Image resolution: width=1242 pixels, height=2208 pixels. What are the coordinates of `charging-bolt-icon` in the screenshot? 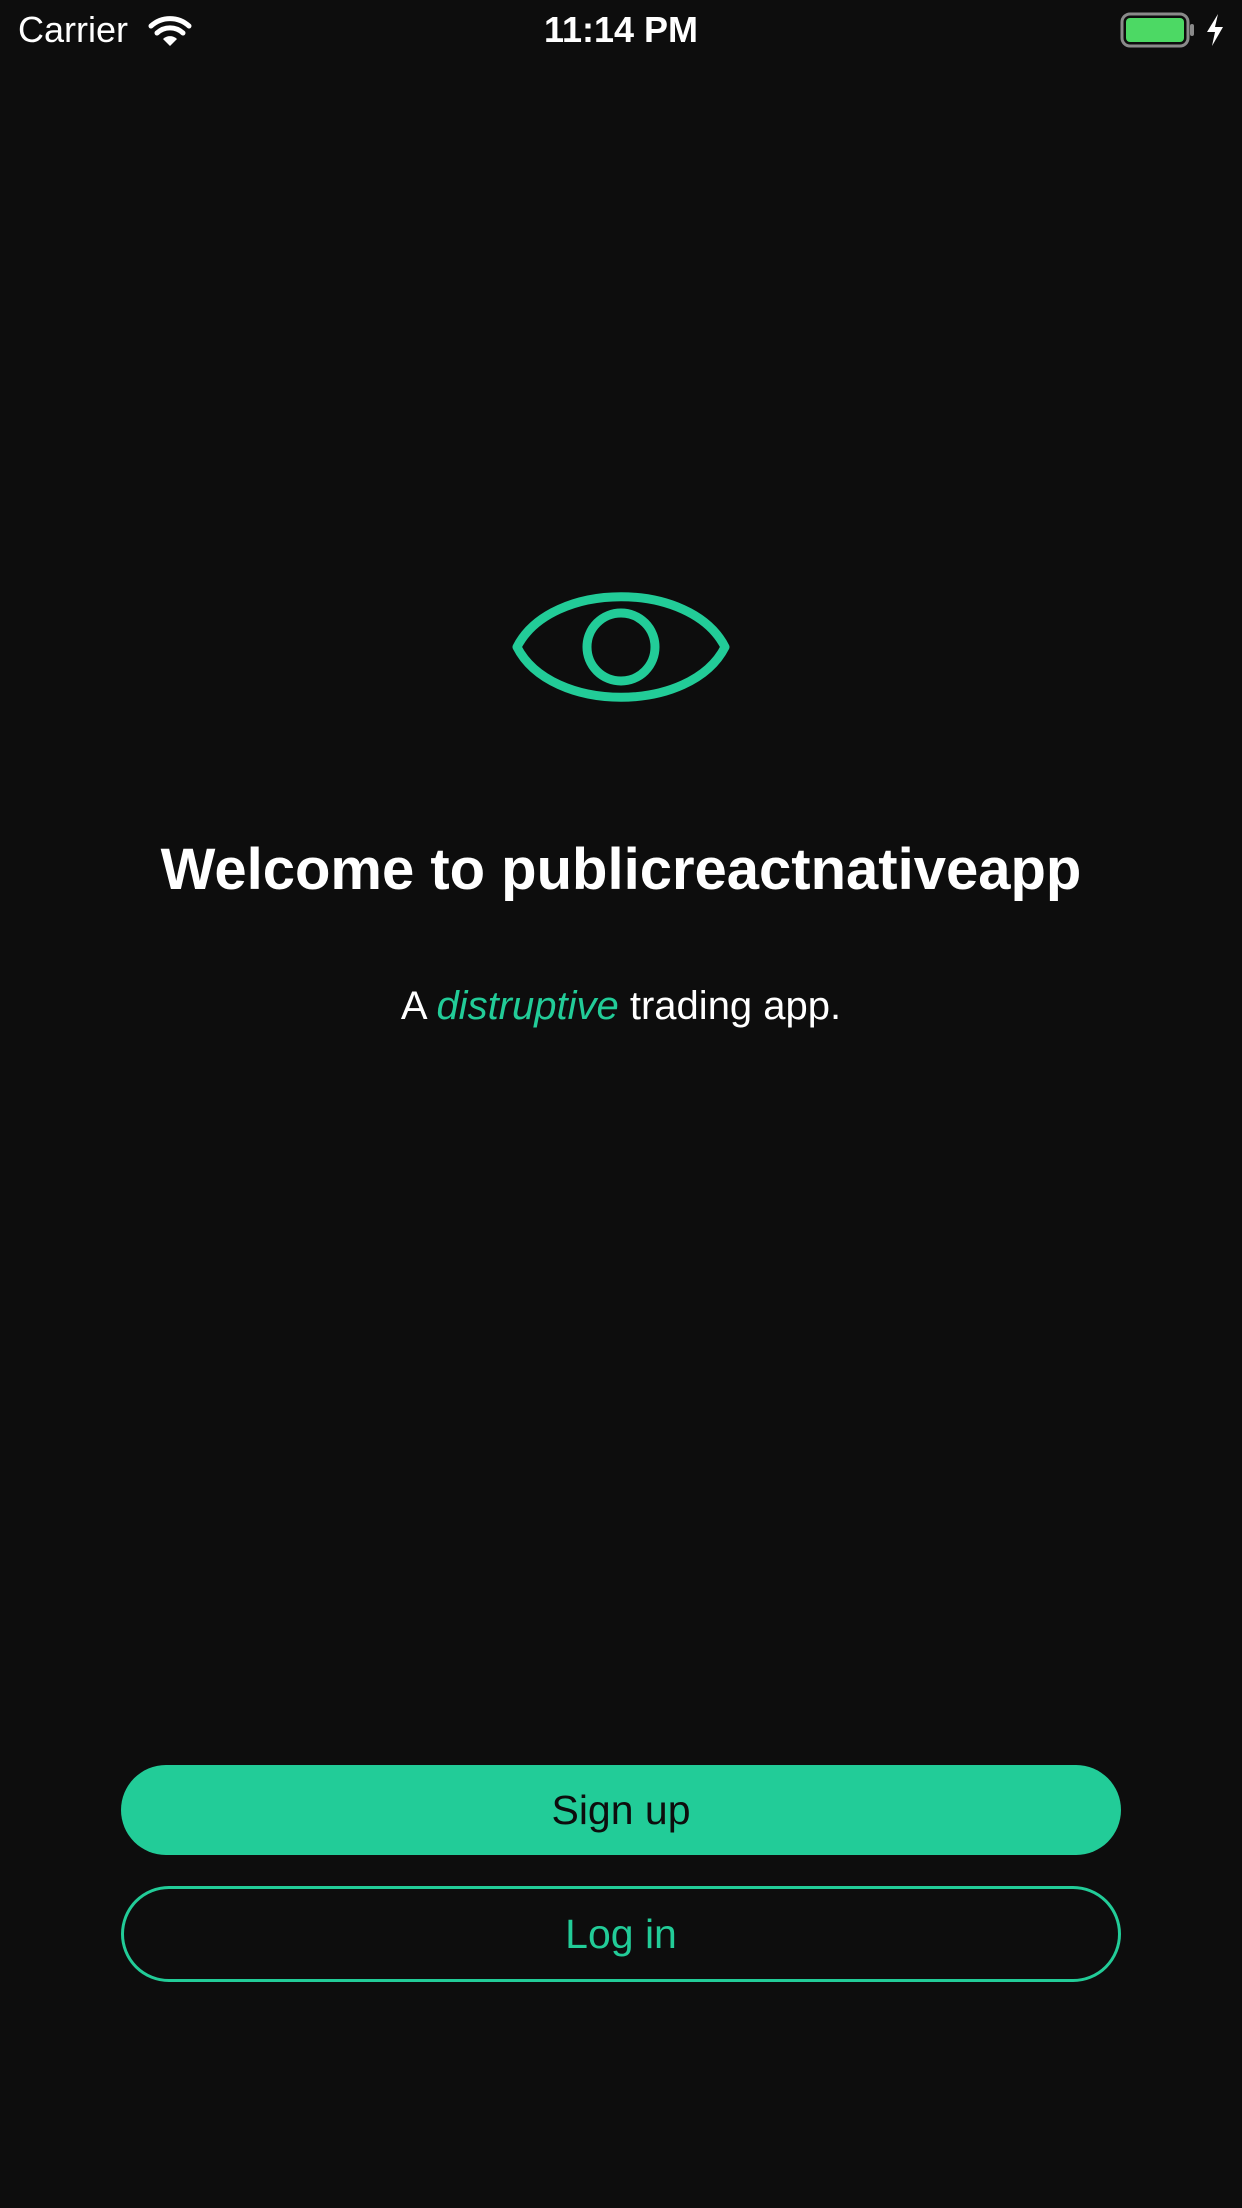 It's located at (1215, 30).